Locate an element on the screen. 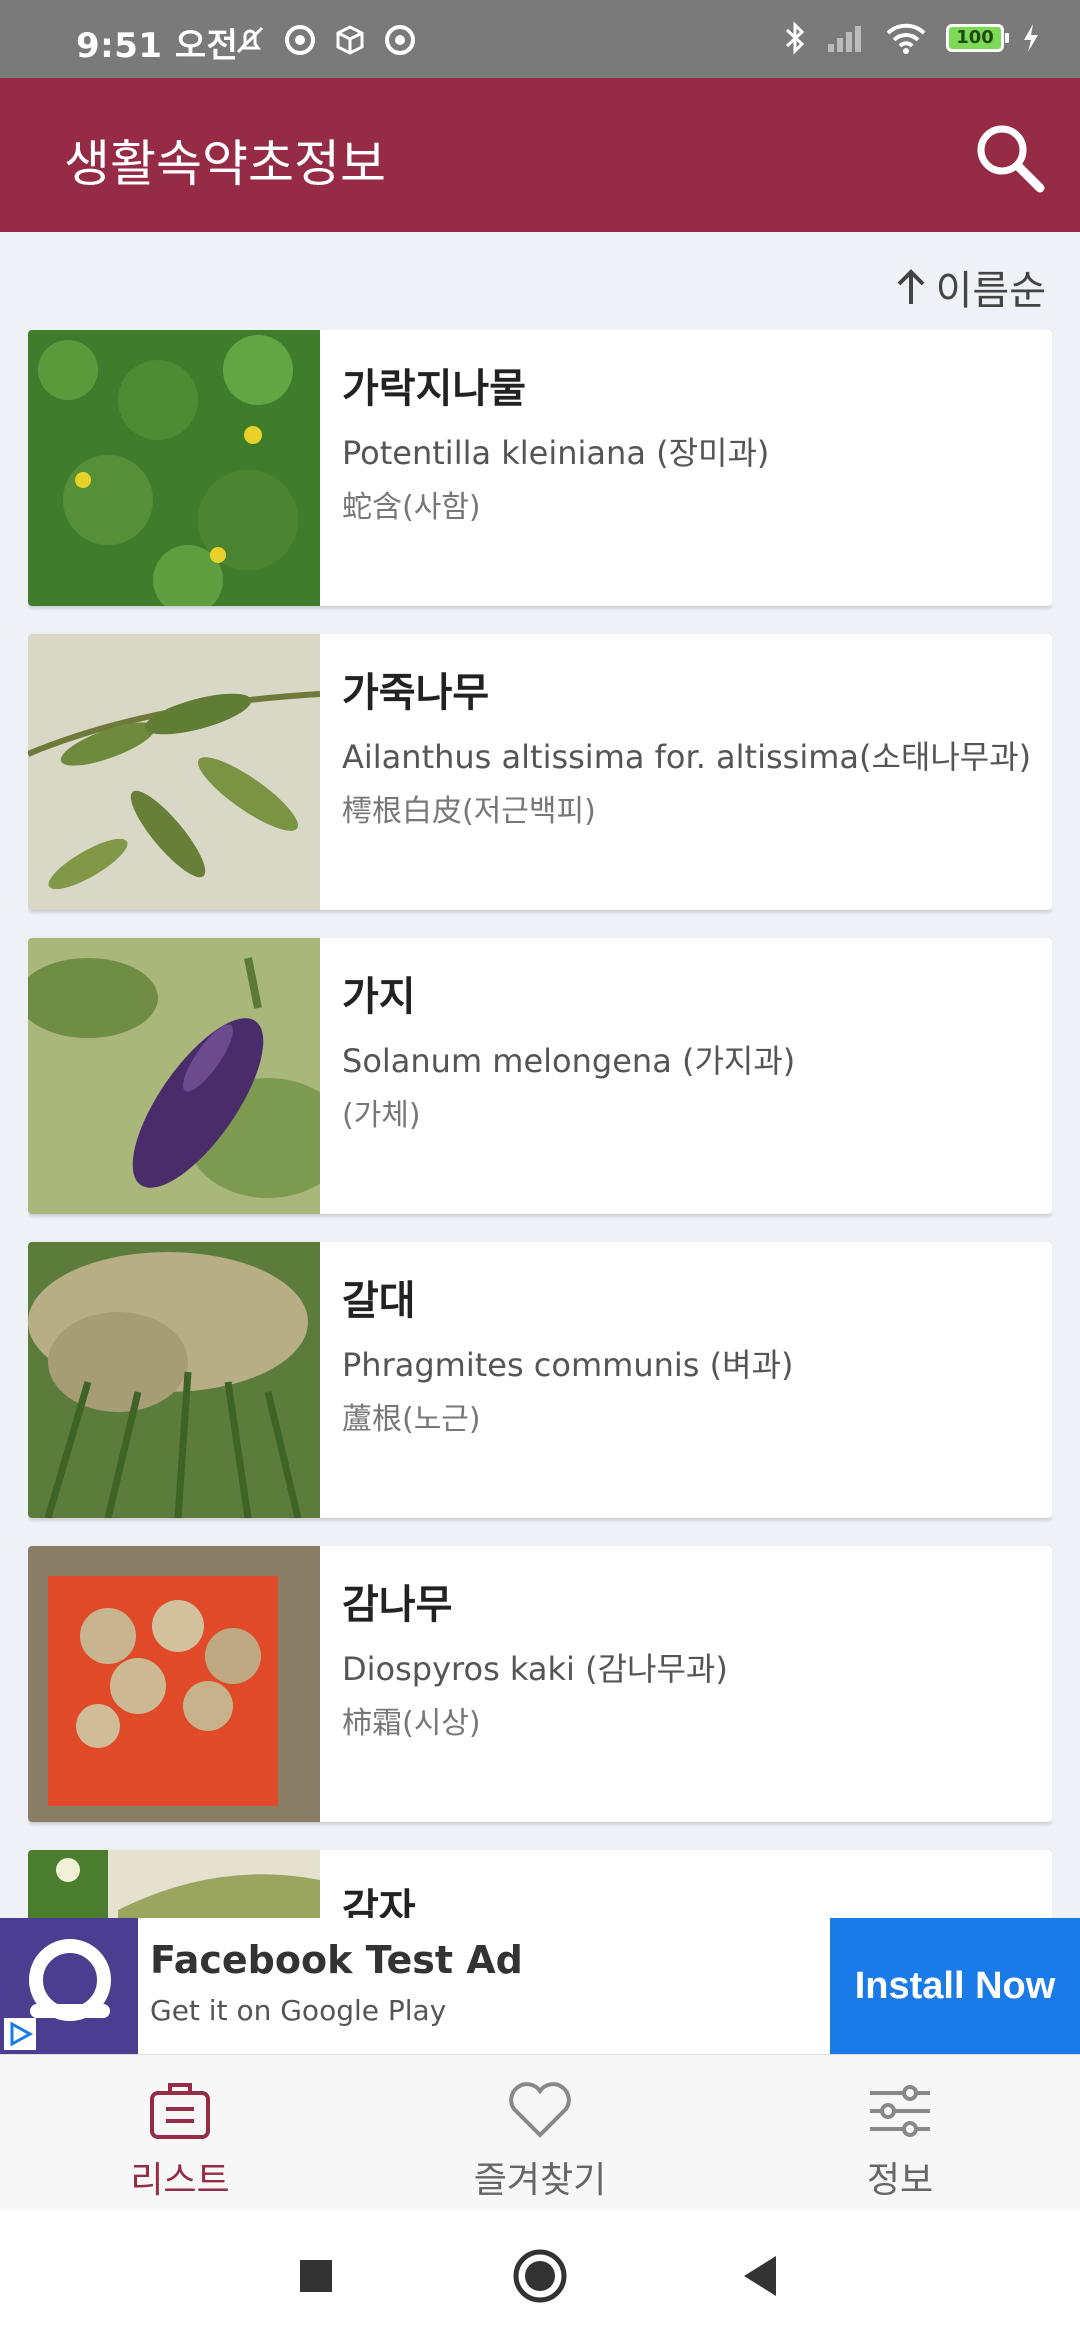 The height and width of the screenshot is (2340, 1080). bluetooth-icon is located at coordinates (795, 38).